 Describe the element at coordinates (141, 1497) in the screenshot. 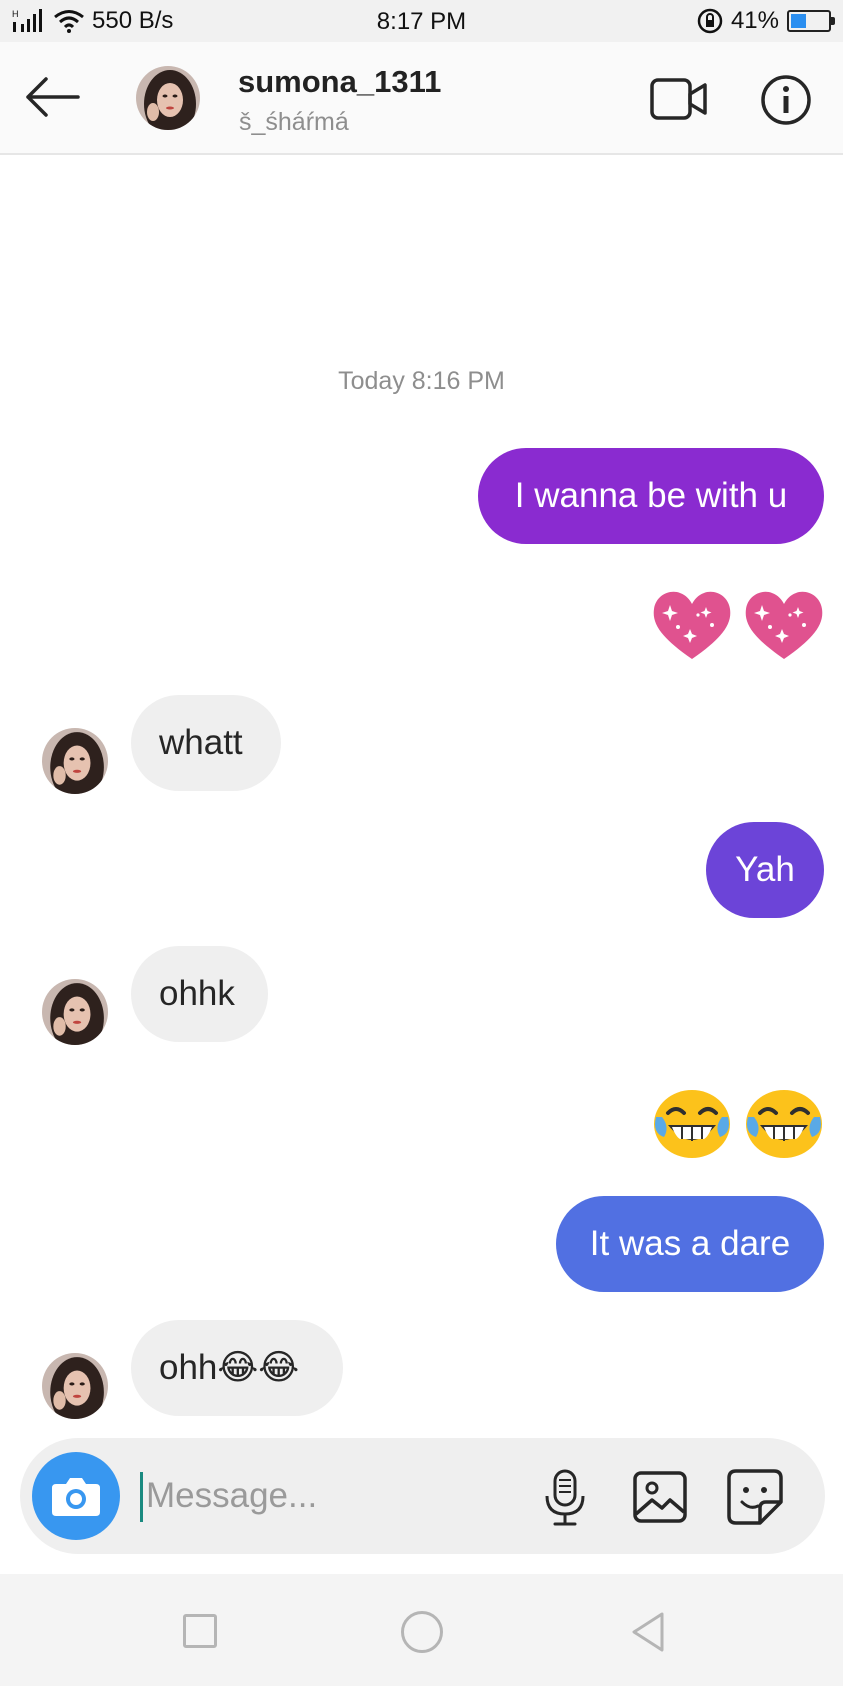

I see `text-cursor` at that location.